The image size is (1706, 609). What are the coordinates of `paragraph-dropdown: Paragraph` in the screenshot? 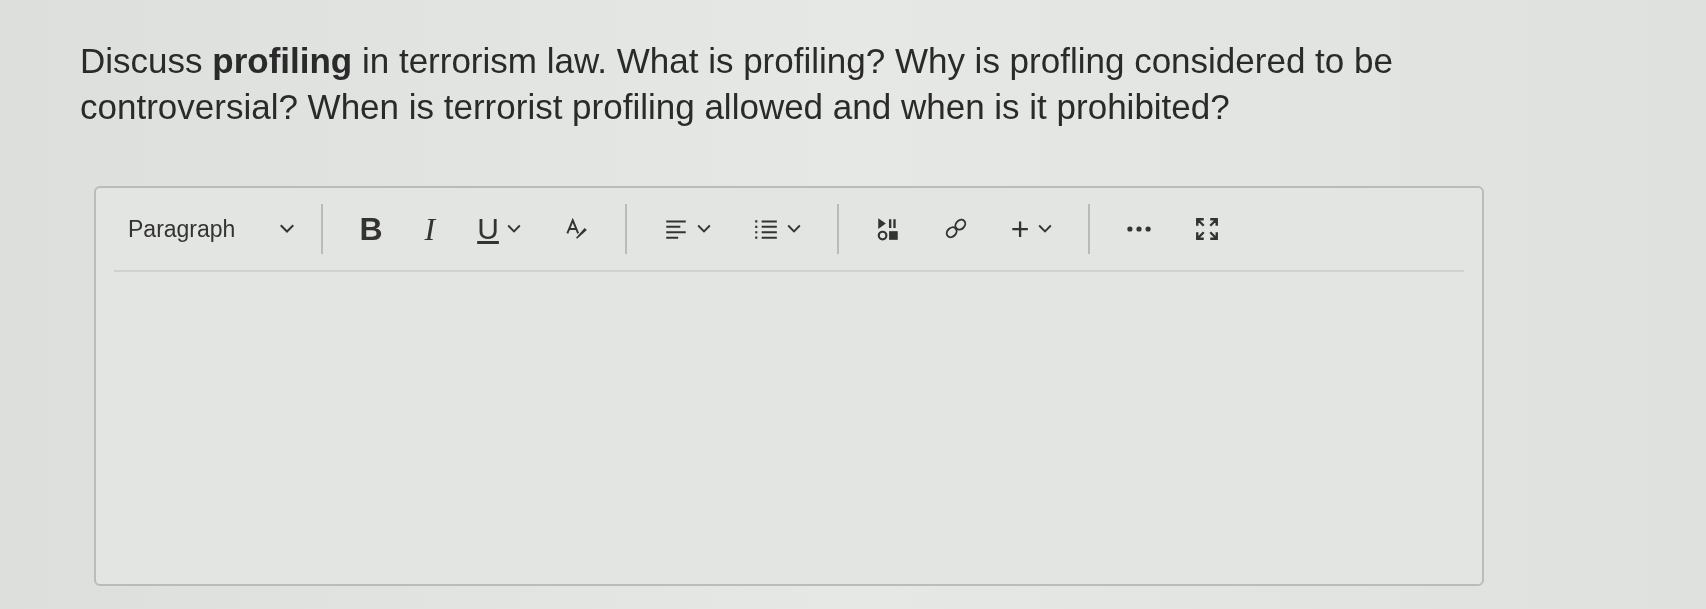 It's located at (212, 229).